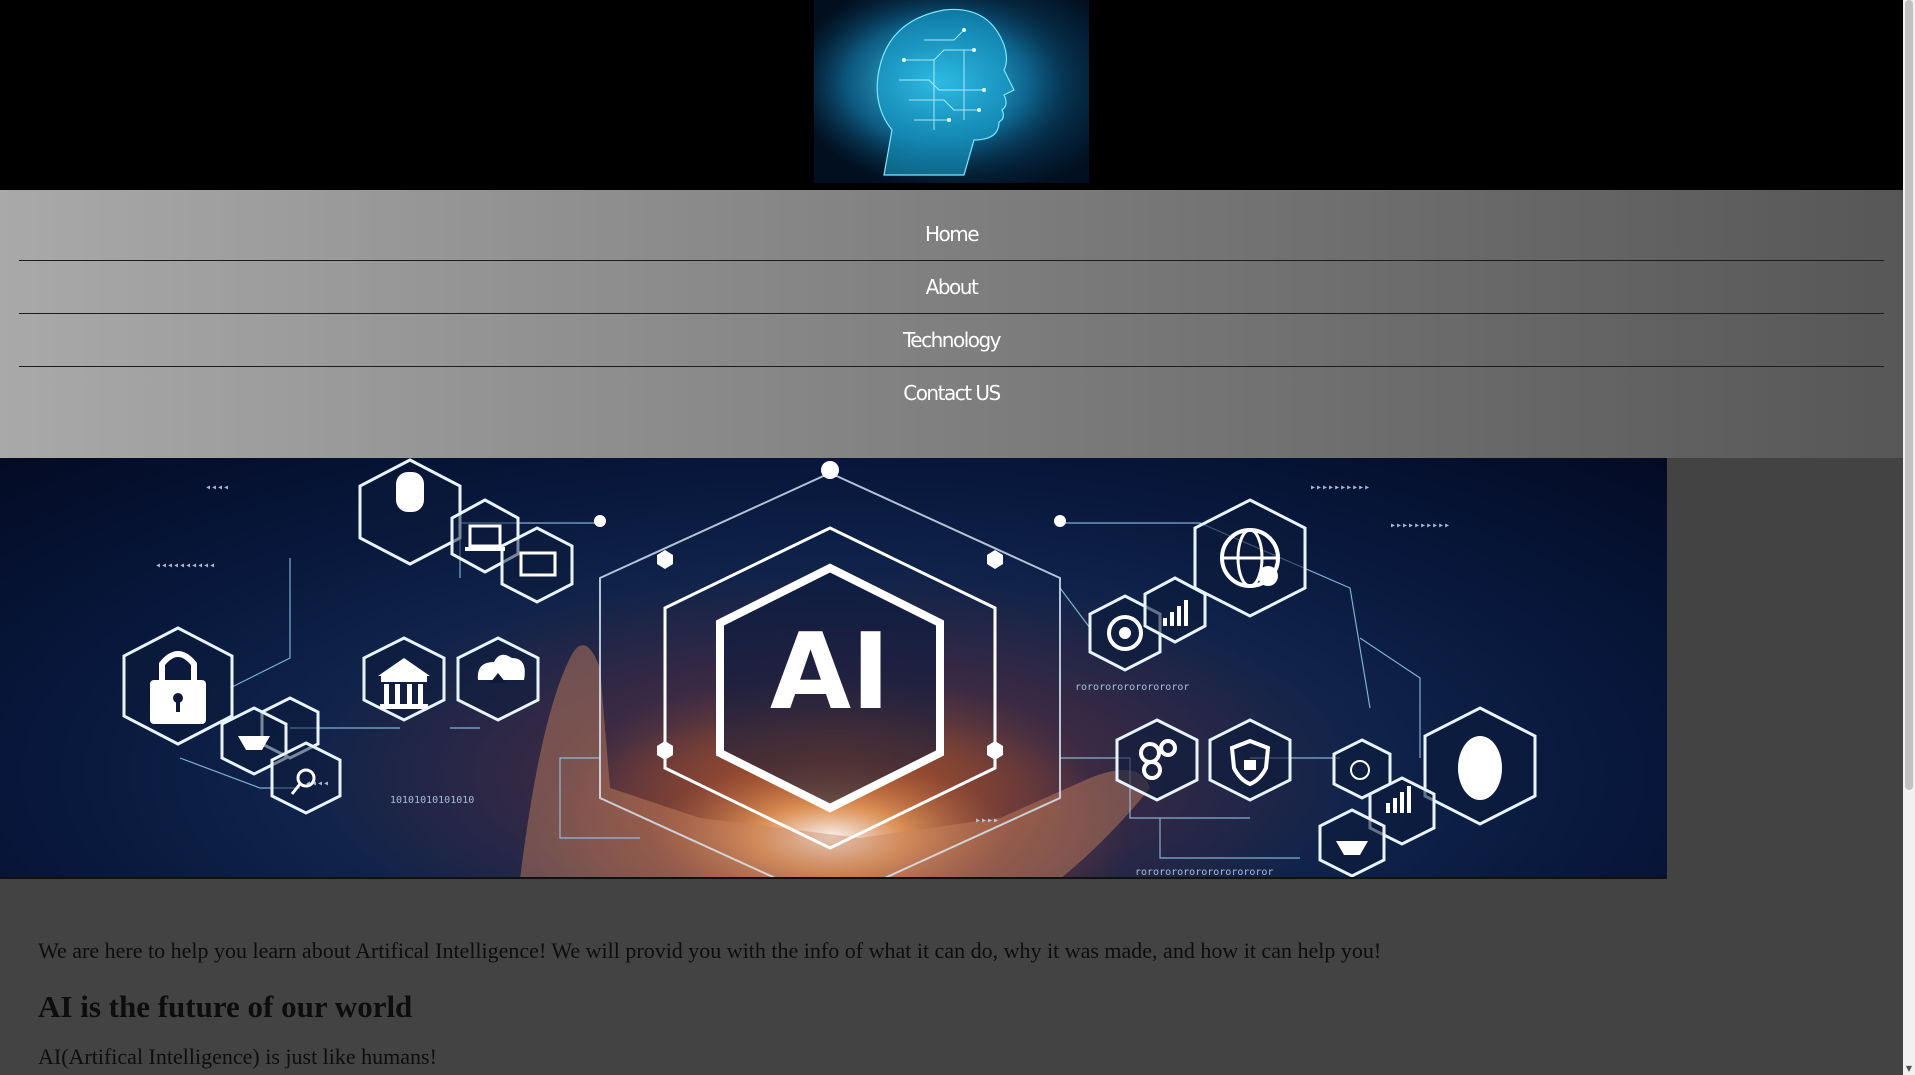 The height and width of the screenshot is (1075, 1915). Describe the element at coordinates (951, 340) in the screenshot. I see `nav-item-technology: Technology` at that location.